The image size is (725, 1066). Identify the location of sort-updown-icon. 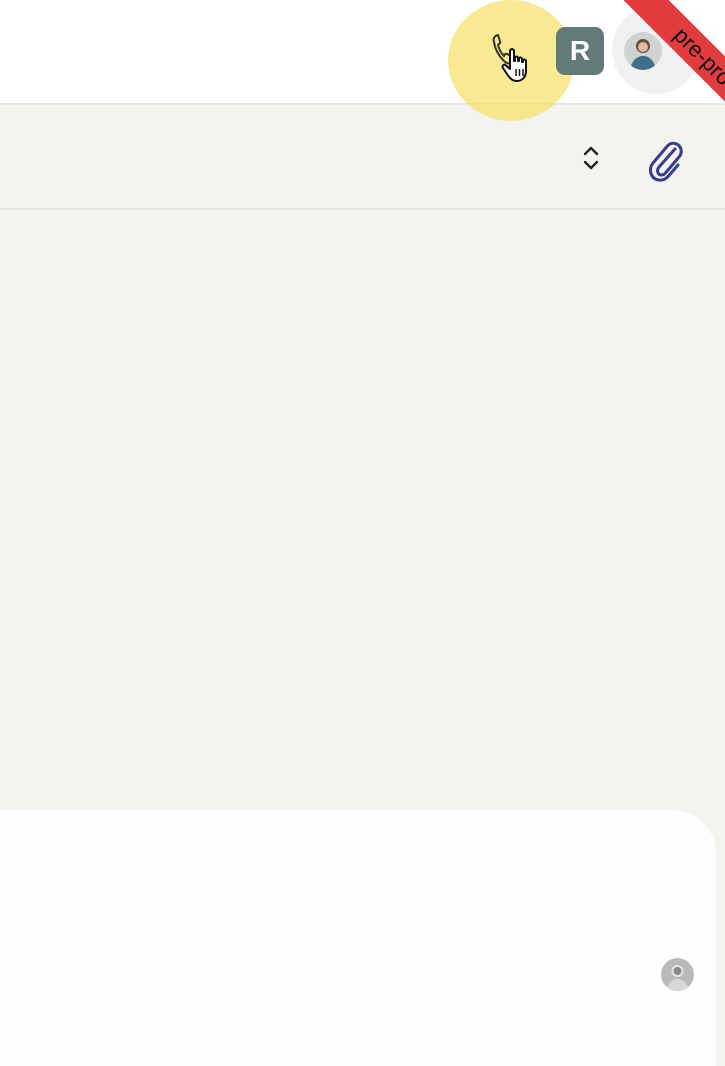
(591, 158).